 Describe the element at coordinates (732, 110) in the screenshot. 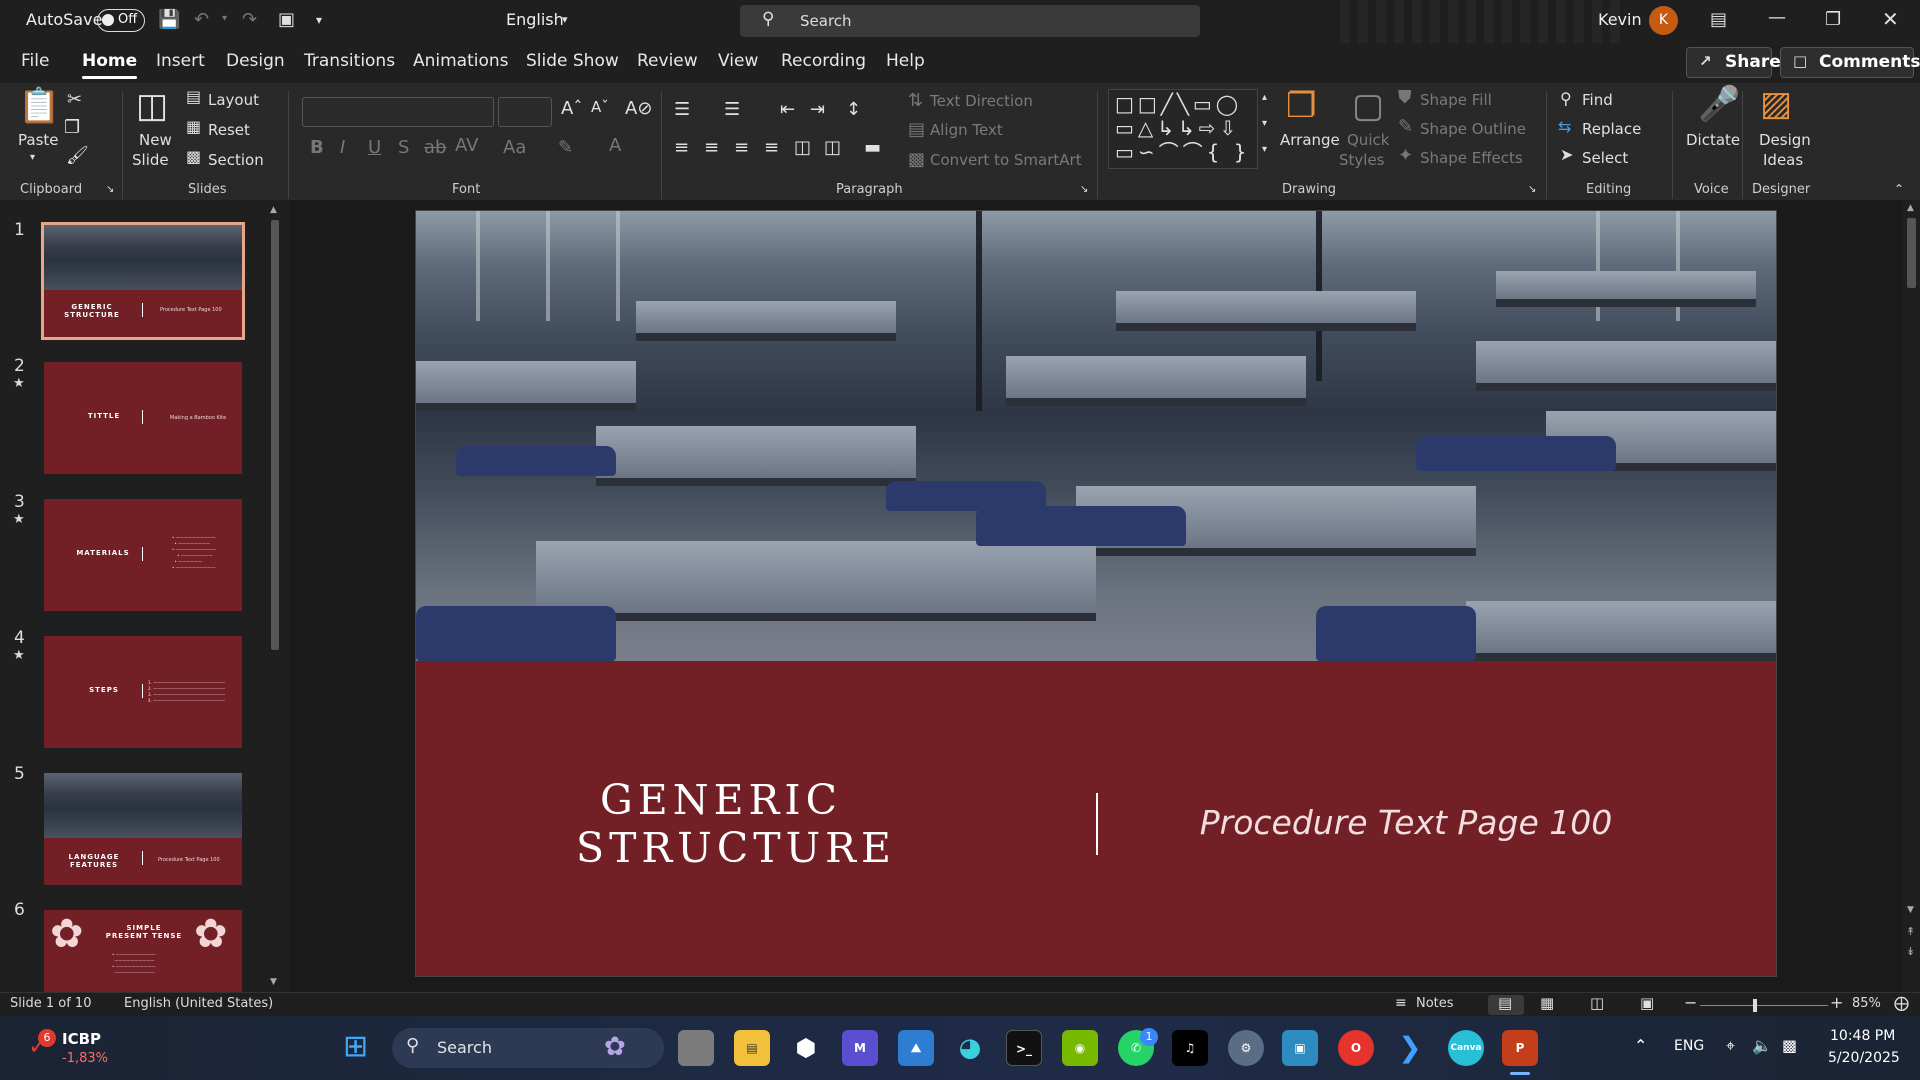

I see `numbering-icon: ☰` at that location.